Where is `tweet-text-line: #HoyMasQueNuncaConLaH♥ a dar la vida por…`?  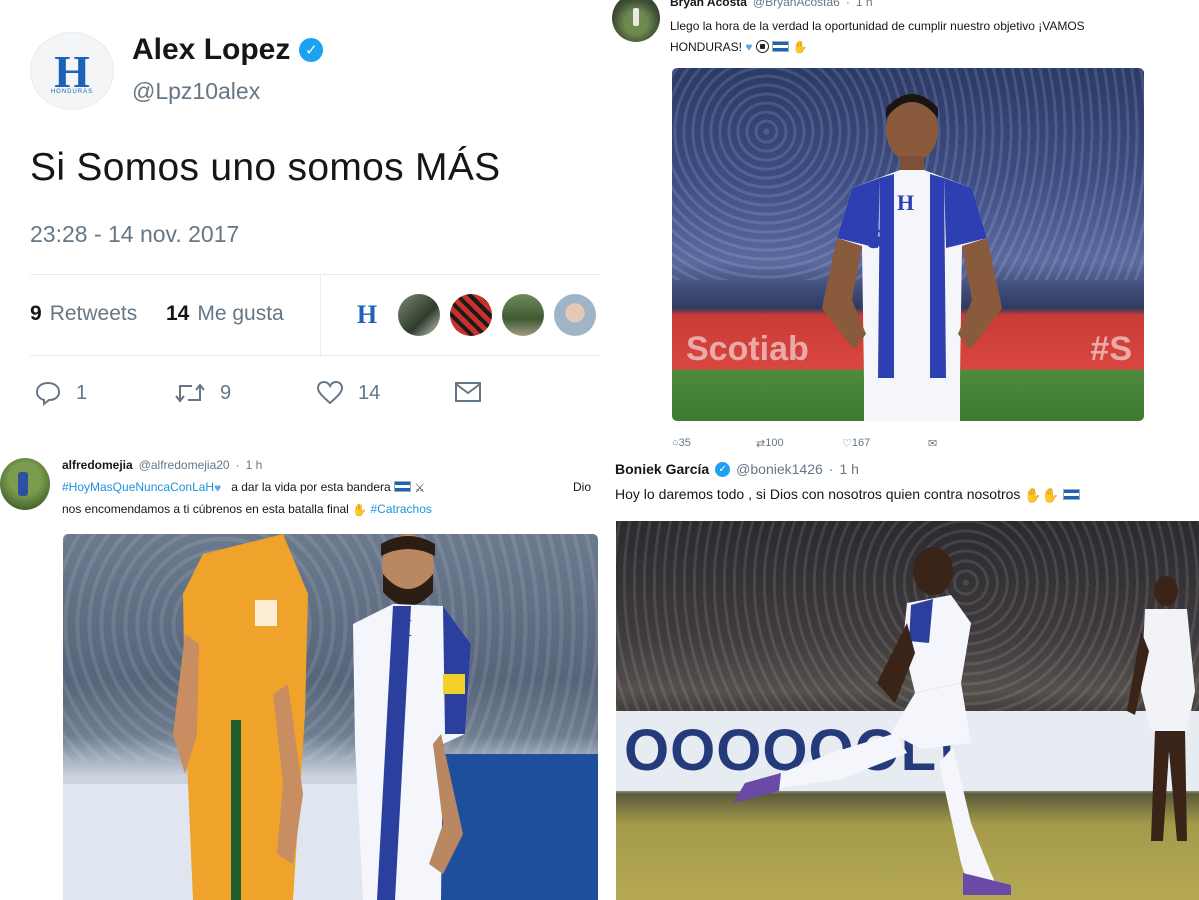
tweet-text-line: #HoyMasQueNuncaConLaH♥ a dar la vida por… is located at coordinates (244, 487).